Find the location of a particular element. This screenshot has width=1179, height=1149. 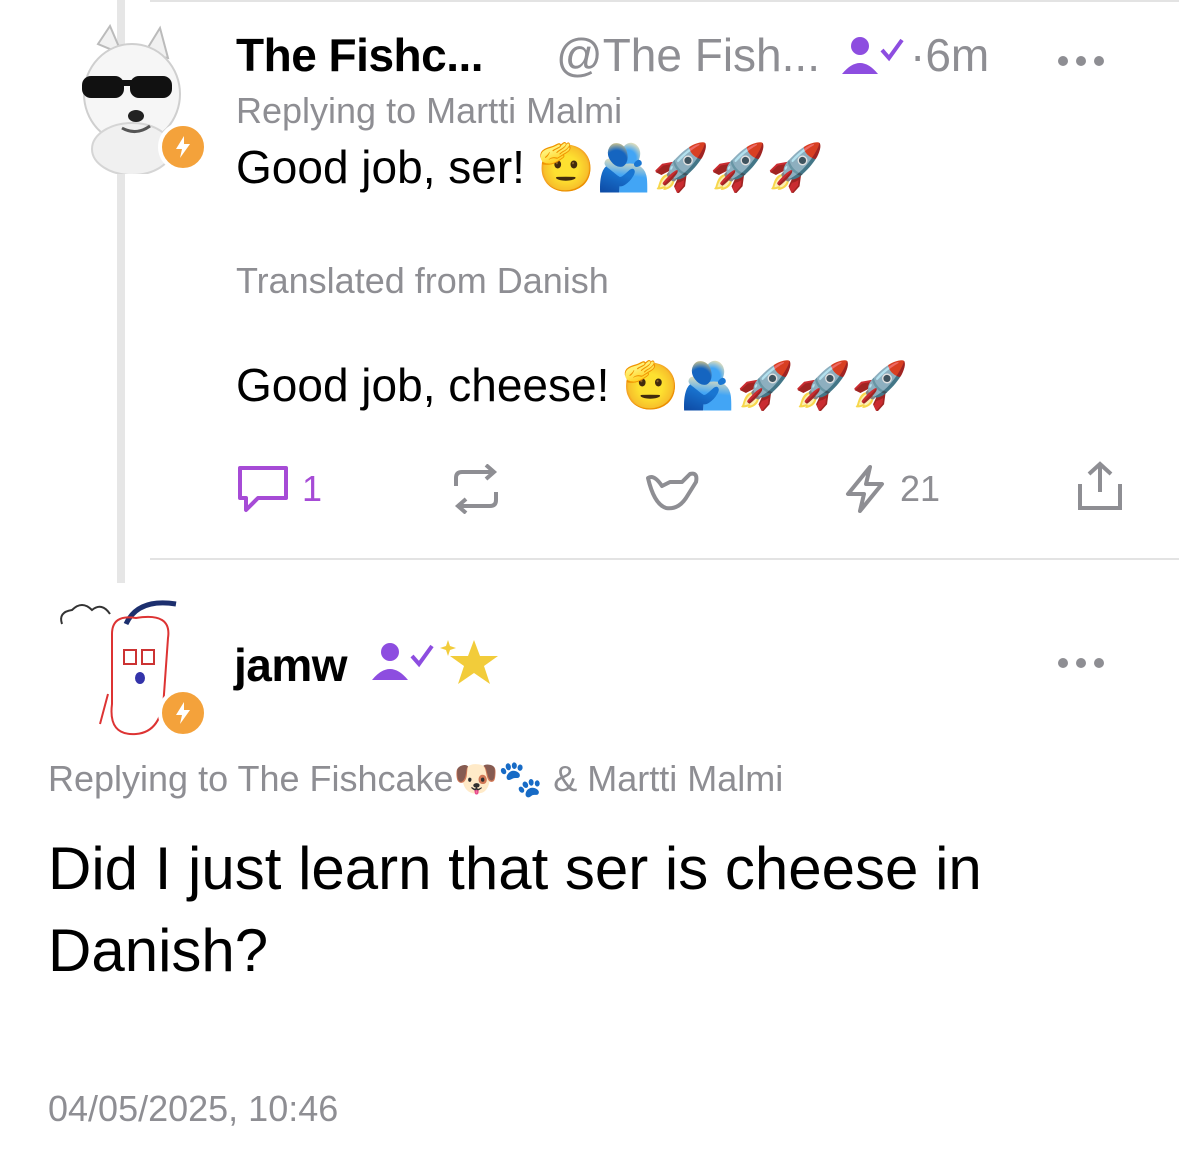

react-button is located at coordinates (673, 489).